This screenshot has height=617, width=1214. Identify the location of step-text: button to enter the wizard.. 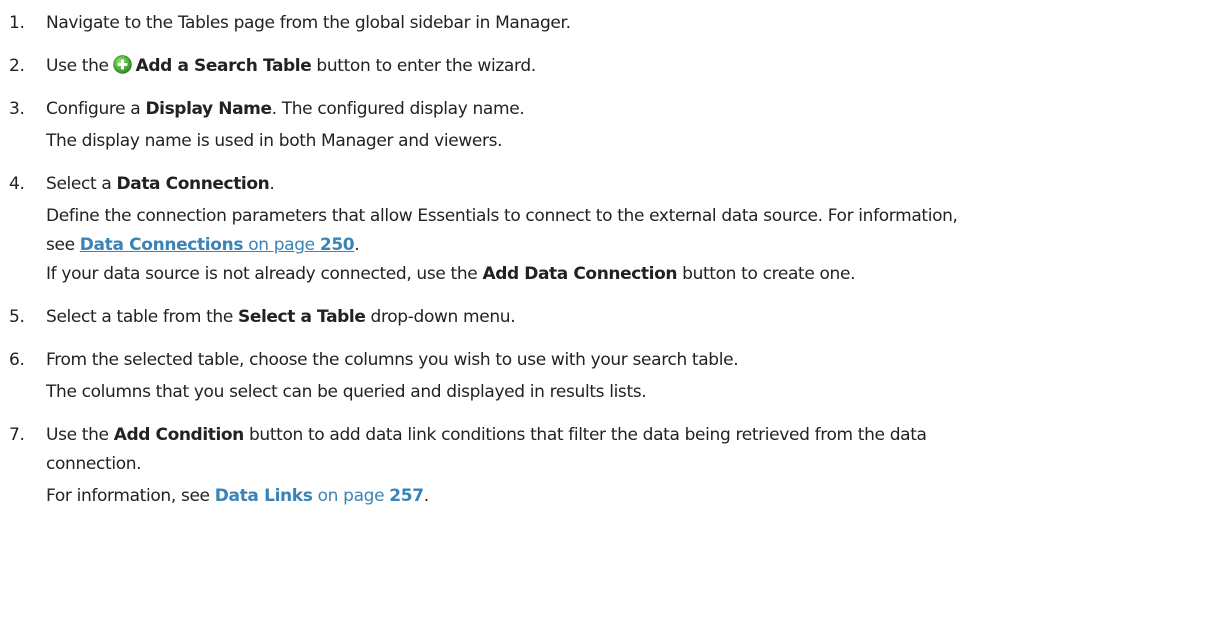
(426, 66).